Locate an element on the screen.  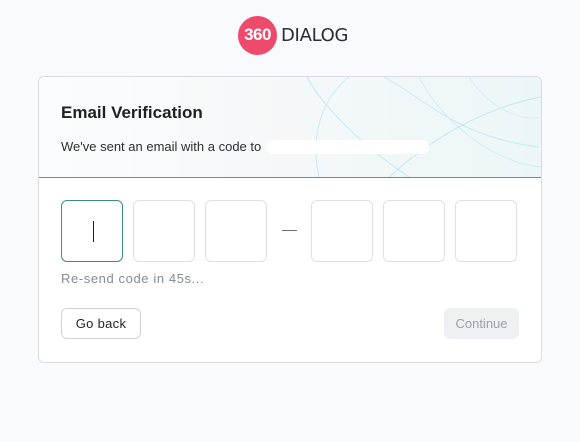
logo-wordmark: DIALOG is located at coordinates (315, 35).